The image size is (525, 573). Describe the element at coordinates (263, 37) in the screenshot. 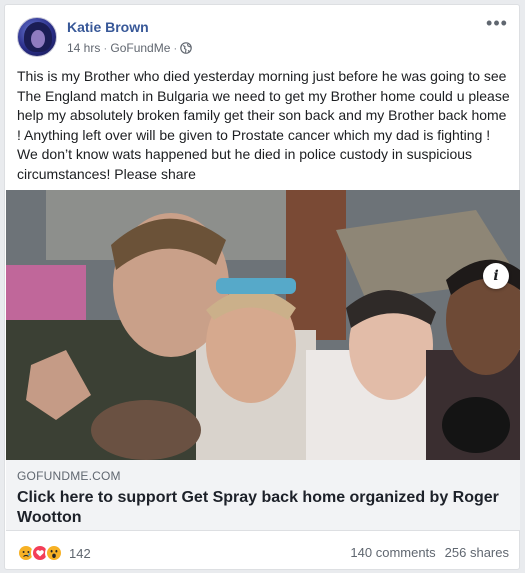

I see `post-header: Katie Brown 14 hrs · GoFundMe · •••` at that location.